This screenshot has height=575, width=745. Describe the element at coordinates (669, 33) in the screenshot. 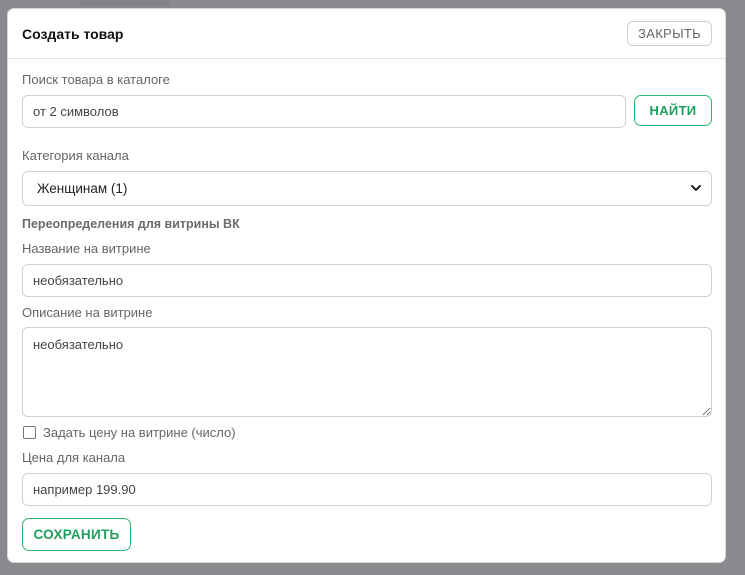

I see `close-button: ЗАКРЫТЬ` at that location.